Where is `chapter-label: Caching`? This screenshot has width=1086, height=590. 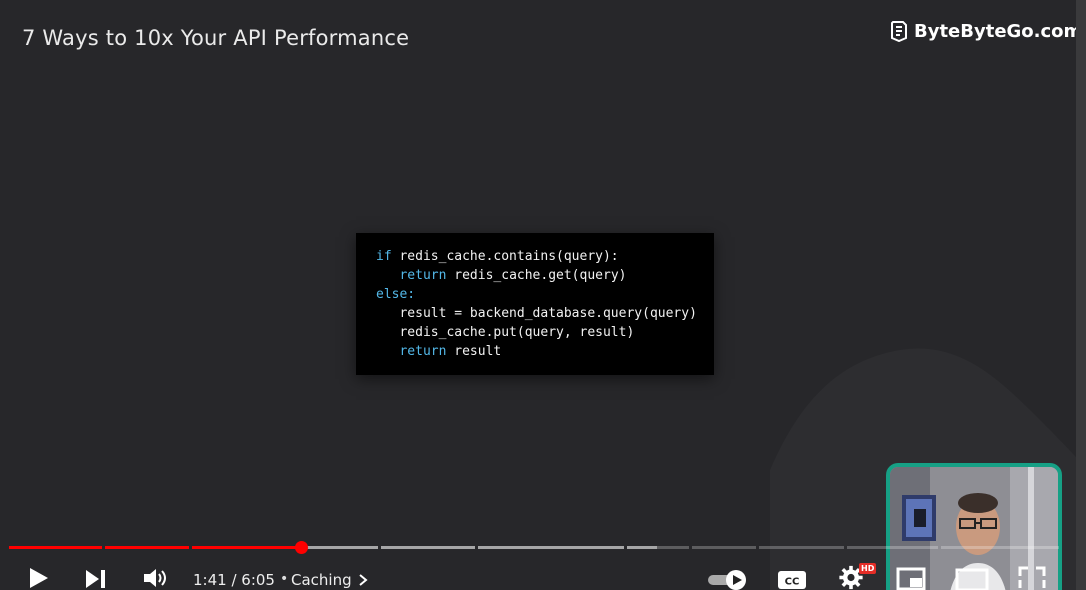 chapter-label: Caching is located at coordinates (321, 580).